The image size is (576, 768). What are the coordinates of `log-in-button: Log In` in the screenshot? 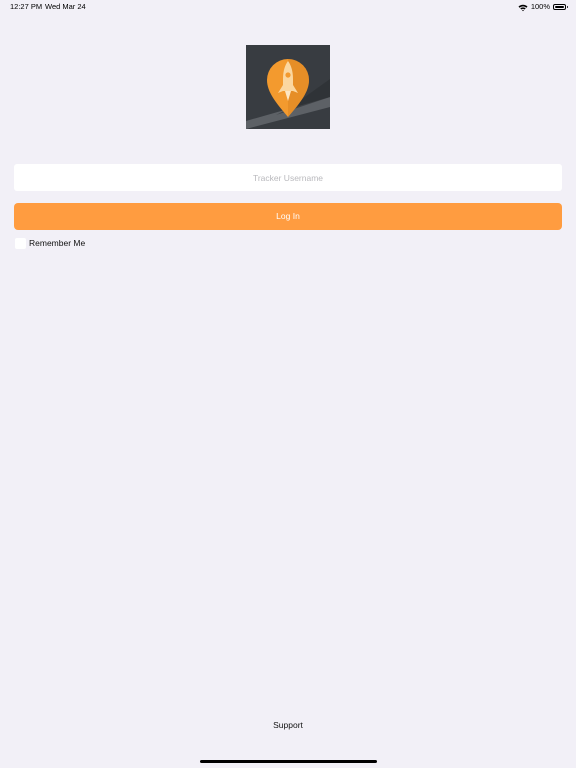 It's located at (288, 216).